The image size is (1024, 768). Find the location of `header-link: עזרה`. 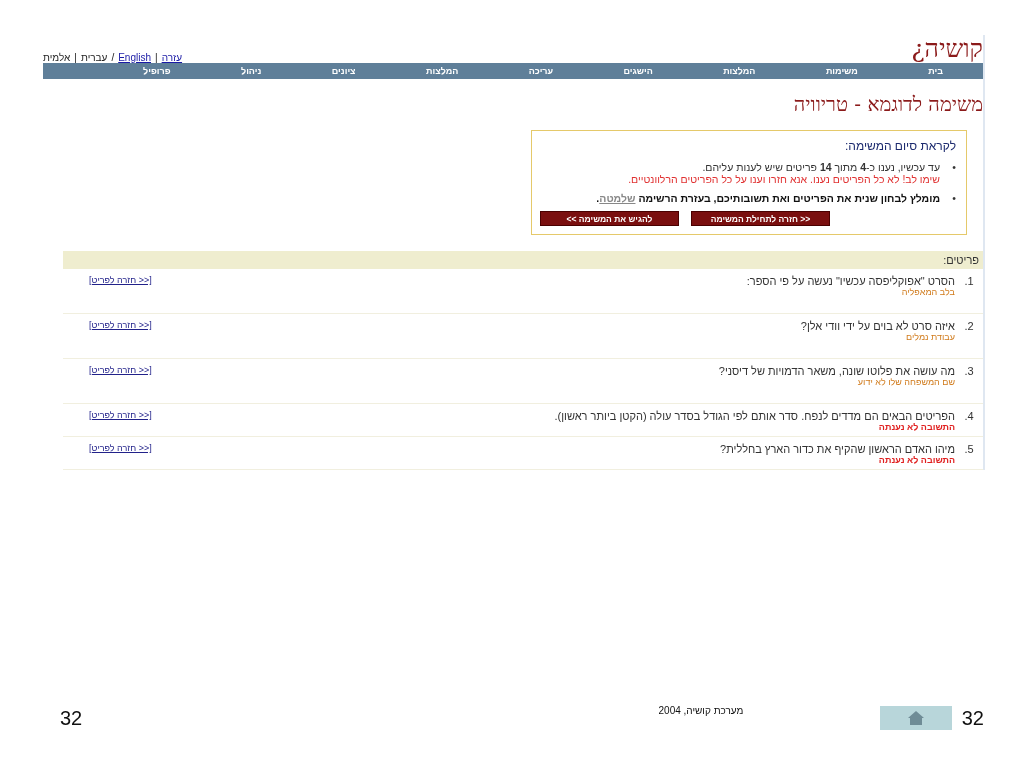

header-link: עזרה is located at coordinates (172, 57).